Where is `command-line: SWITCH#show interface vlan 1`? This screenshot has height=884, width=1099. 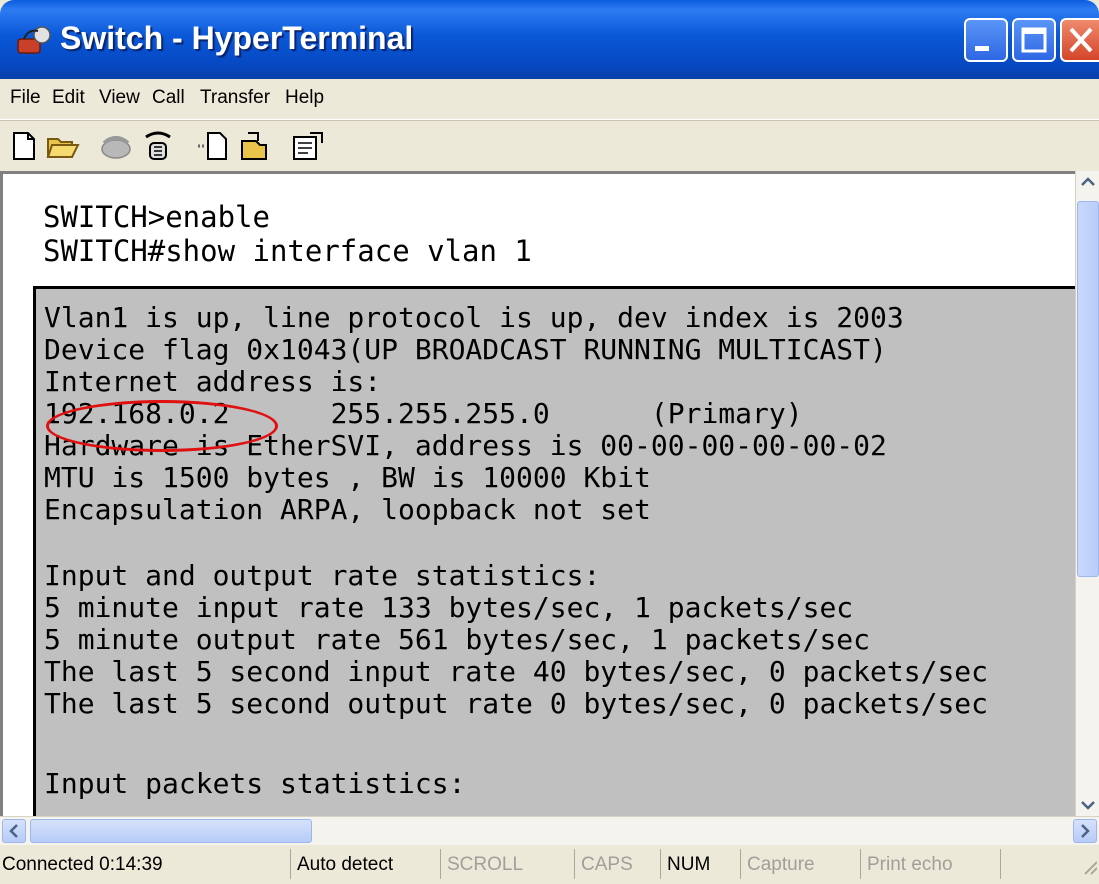
command-line: SWITCH#show interface vlan 1 is located at coordinates (287, 251).